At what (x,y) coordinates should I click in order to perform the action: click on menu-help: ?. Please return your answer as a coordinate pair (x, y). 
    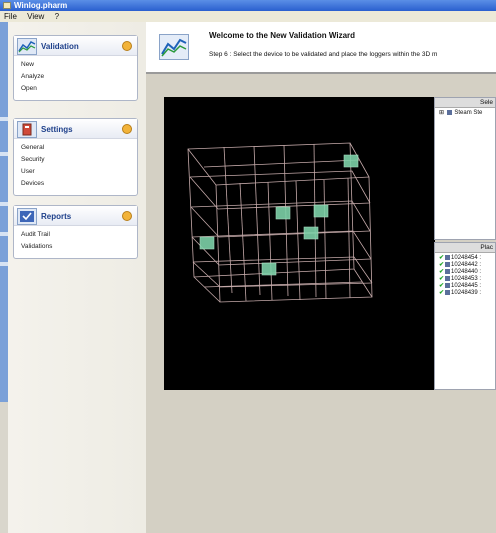
    Looking at the image, I should click on (57, 16).